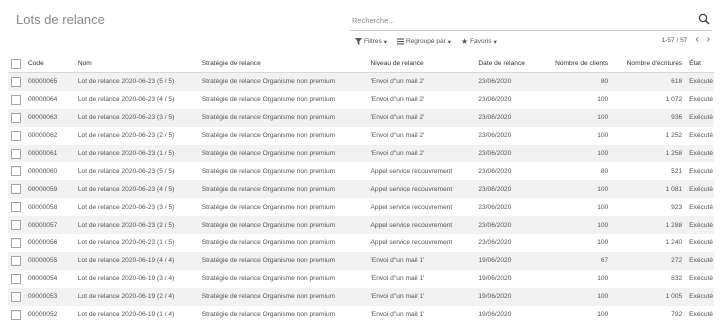 This screenshot has width=720, height=323. I want to click on cell-code: 00000064, so click(52, 100).